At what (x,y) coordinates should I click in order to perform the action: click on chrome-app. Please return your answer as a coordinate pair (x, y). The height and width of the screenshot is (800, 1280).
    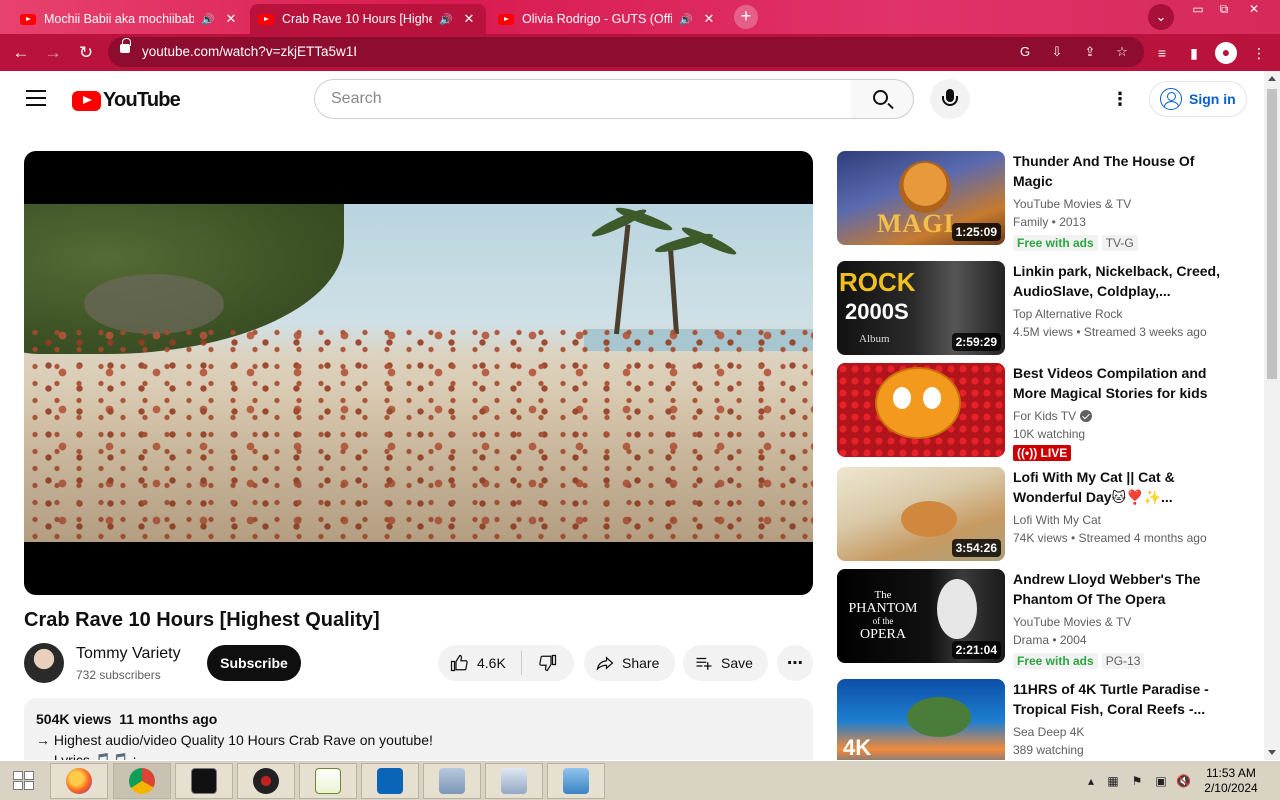
    Looking at the image, I should click on (142, 781).